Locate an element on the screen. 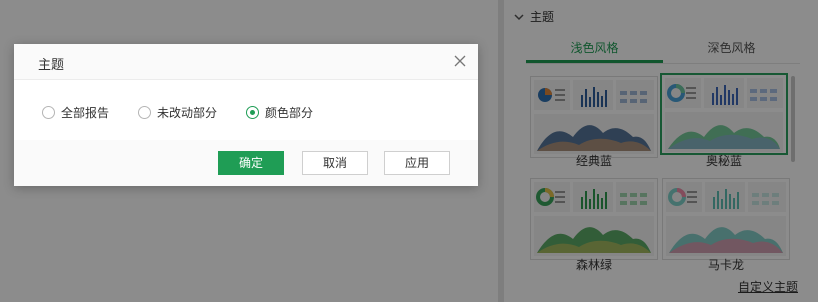 This screenshot has height=302, width=818. dialog-body: 全部报告 未改动部分 颜色部分 is located at coordinates (246, 110).